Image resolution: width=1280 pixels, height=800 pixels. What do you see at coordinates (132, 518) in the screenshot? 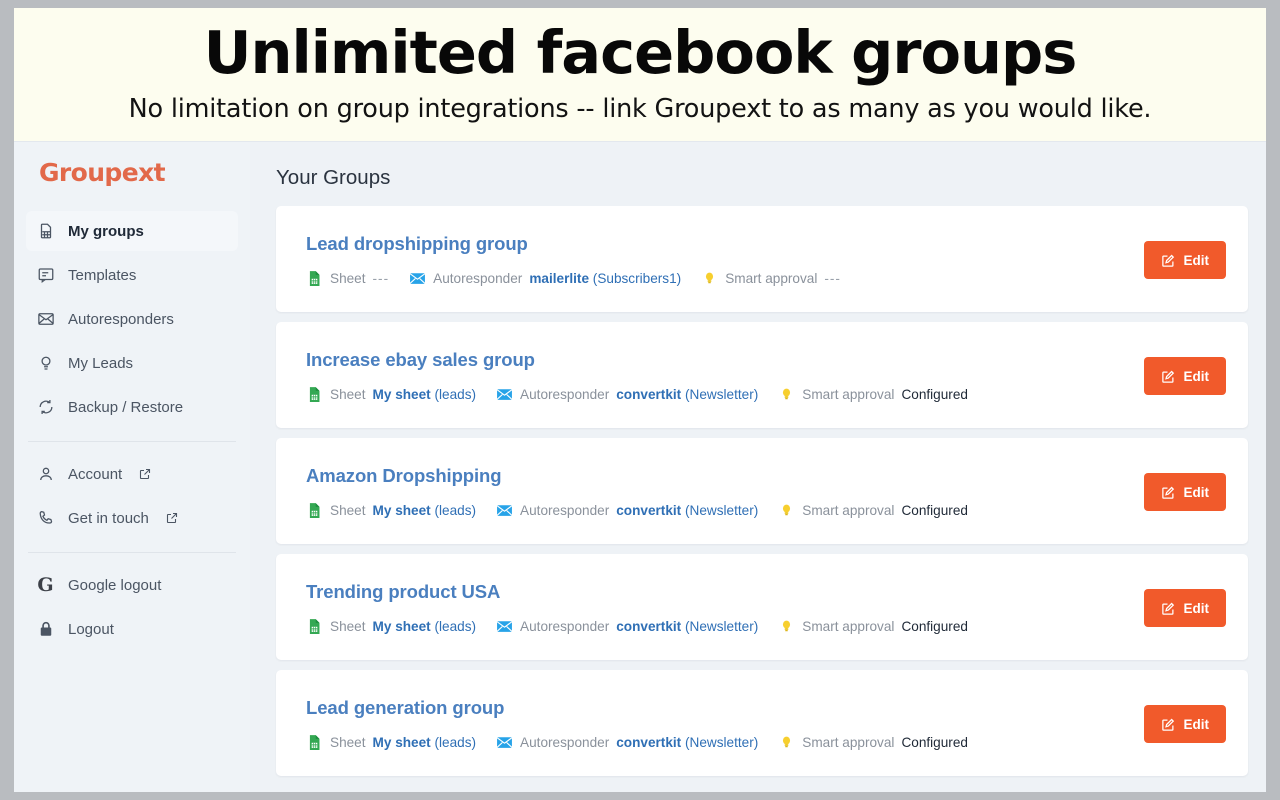
I see `sidebar-item-get-in-touch: Get in touch` at bounding box center [132, 518].